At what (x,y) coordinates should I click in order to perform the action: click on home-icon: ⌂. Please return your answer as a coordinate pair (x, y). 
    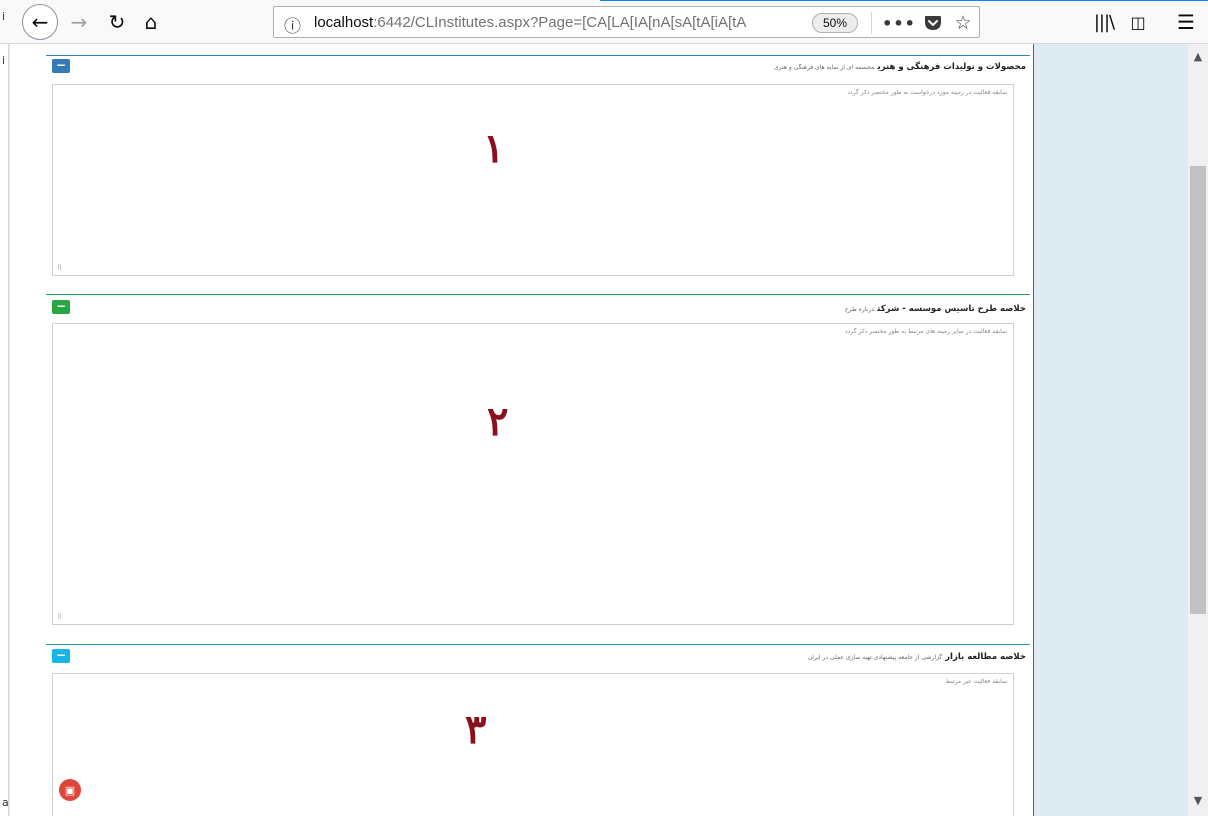
    Looking at the image, I should click on (151, 22).